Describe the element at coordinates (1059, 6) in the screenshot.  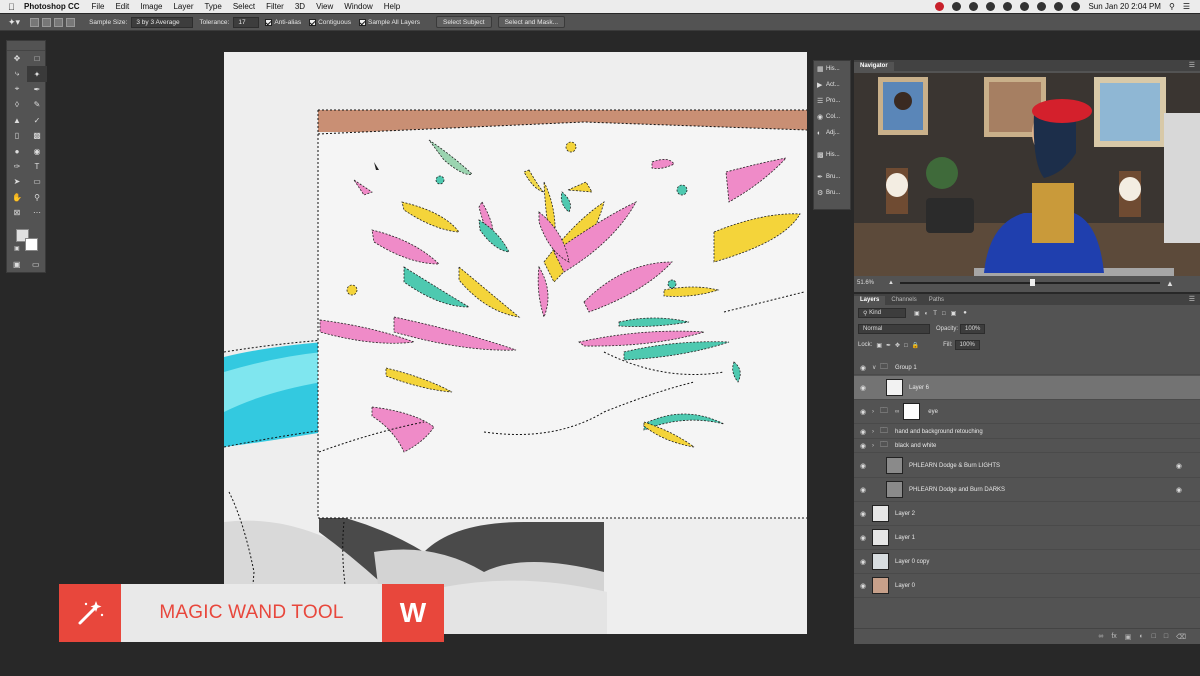
I see `tray-wifi-icon` at that location.